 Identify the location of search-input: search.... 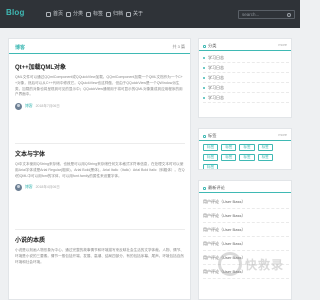
(266, 14).